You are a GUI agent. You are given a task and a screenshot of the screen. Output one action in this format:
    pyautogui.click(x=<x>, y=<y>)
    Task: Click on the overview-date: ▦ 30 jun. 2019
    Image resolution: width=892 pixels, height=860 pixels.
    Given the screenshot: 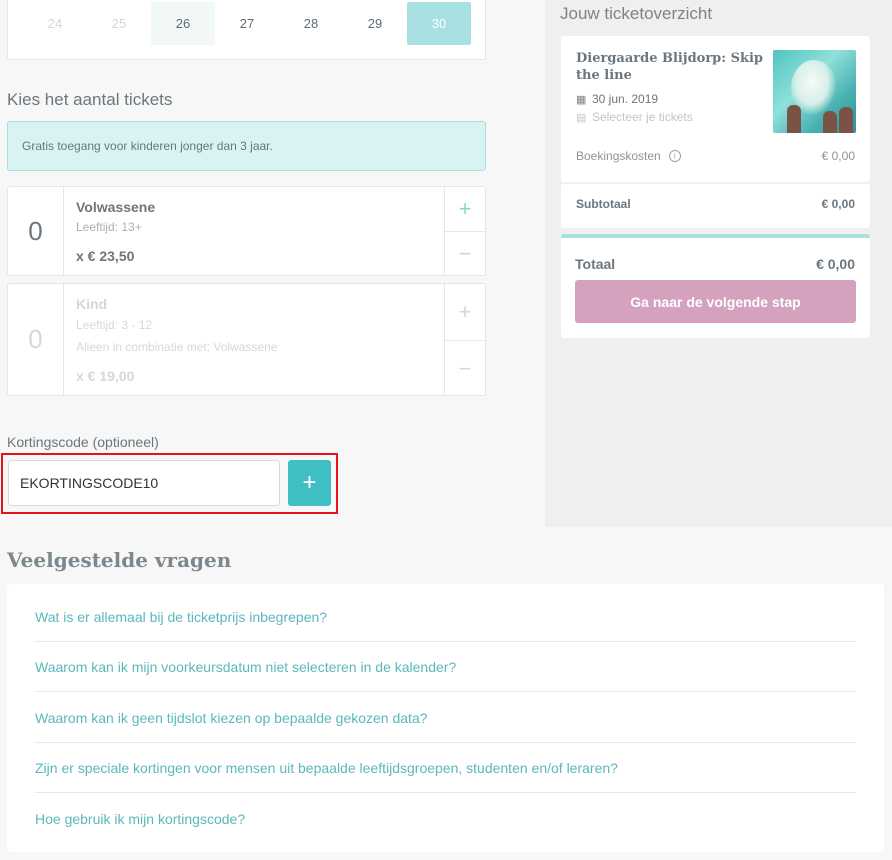 What is the action you would take?
    pyautogui.click(x=617, y=99)
    